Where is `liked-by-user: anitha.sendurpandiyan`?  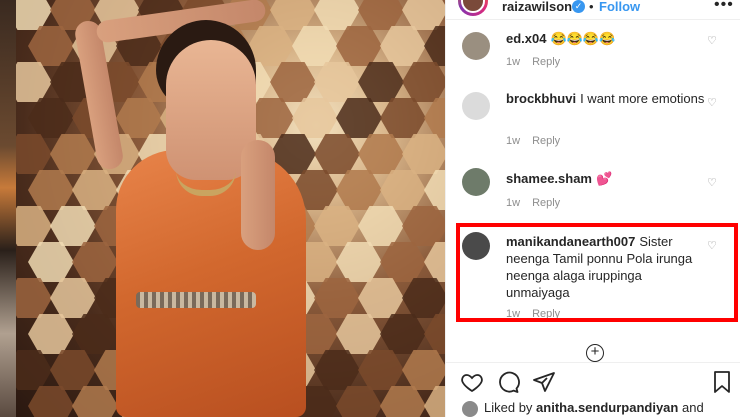 liked-by-user: anitha.sendurpandiyan is located at coordinates (607, 407).